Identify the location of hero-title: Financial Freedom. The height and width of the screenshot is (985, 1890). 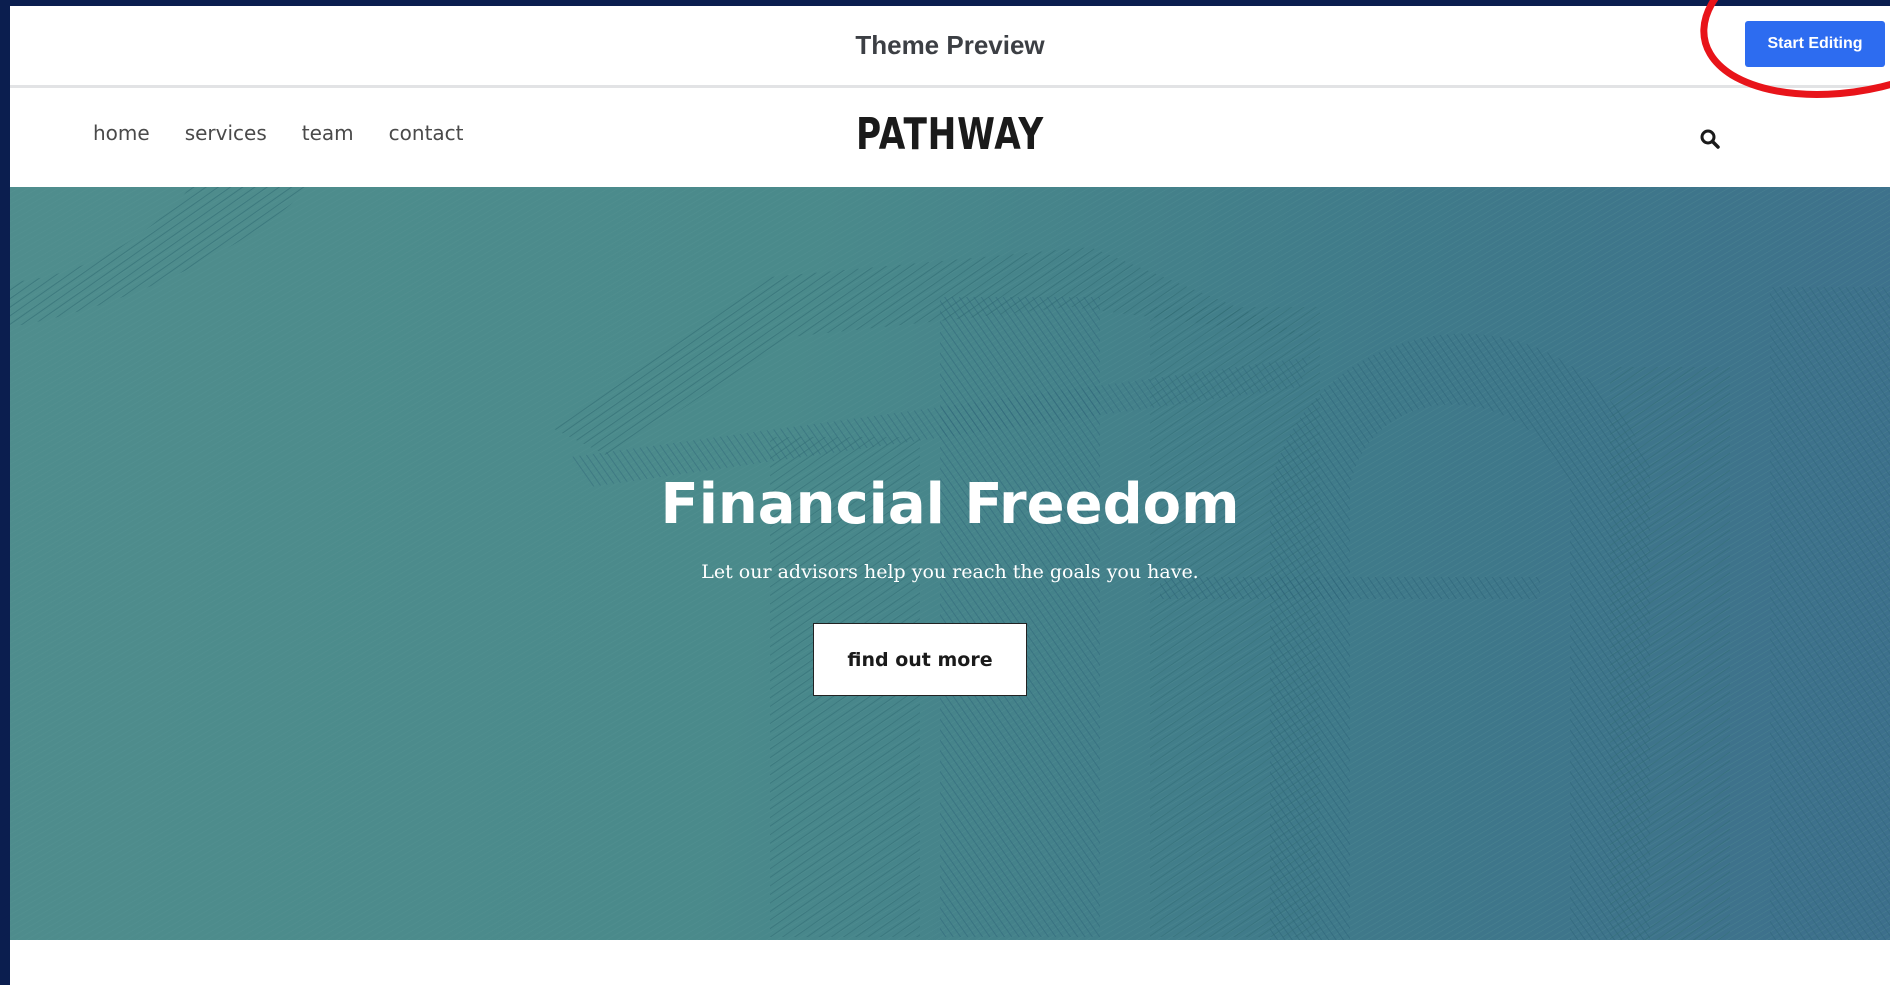
(950, 504).